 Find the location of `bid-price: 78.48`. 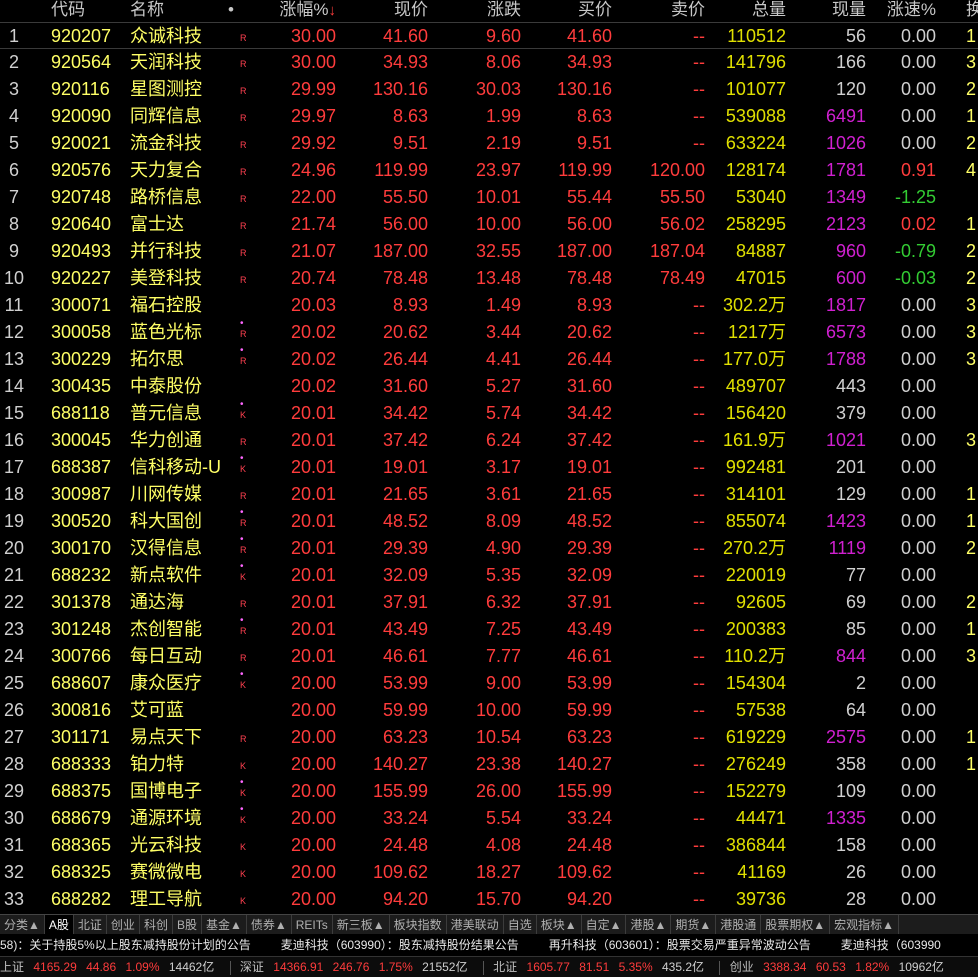

bid-price: 78.48 is located at coordinates (589, 278).